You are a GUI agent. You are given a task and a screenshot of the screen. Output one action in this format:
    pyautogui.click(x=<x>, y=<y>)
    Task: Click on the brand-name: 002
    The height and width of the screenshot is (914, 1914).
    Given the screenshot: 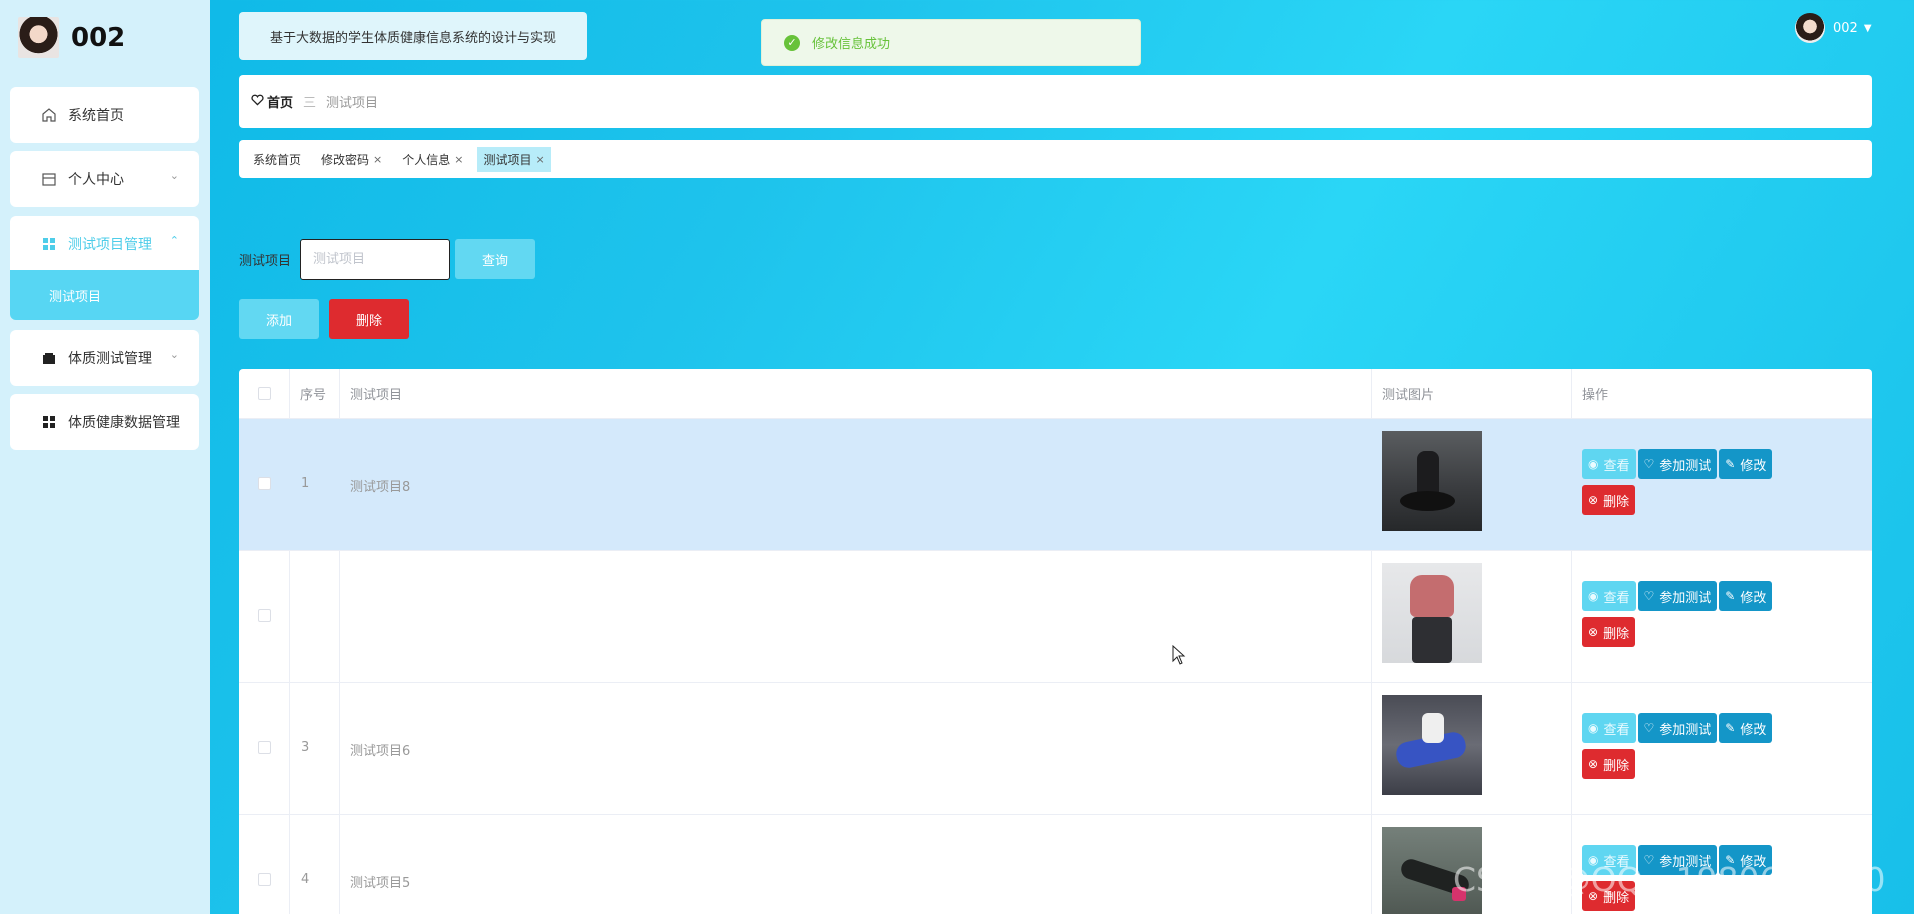 What is the action you would take?
    pyautogui.click(x=98, y=37)
    